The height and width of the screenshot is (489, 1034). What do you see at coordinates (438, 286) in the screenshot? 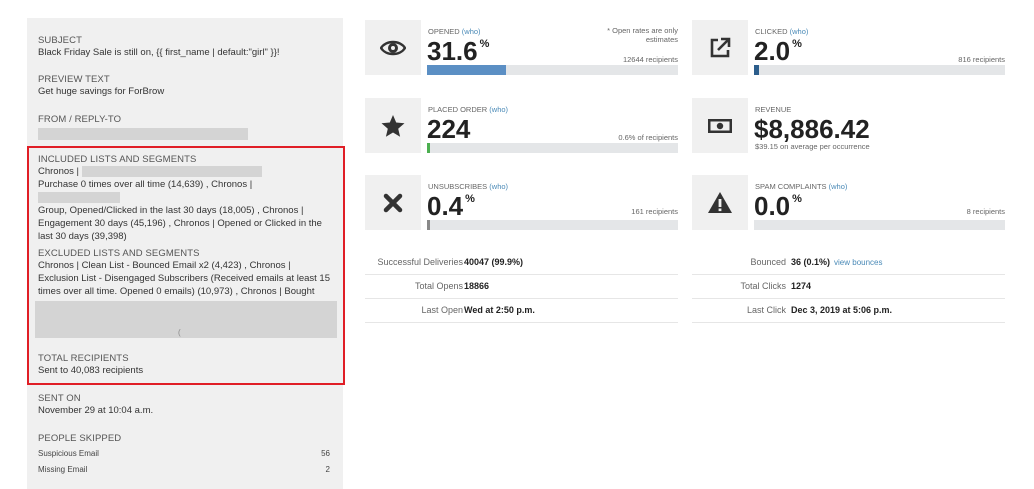
I see `stat-label: Total Opens` at bounding box center [438, 286].